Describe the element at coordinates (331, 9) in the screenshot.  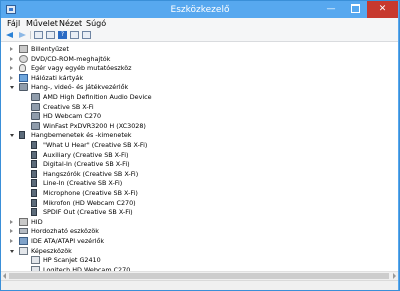
I see `minimize-button: —` at that location.